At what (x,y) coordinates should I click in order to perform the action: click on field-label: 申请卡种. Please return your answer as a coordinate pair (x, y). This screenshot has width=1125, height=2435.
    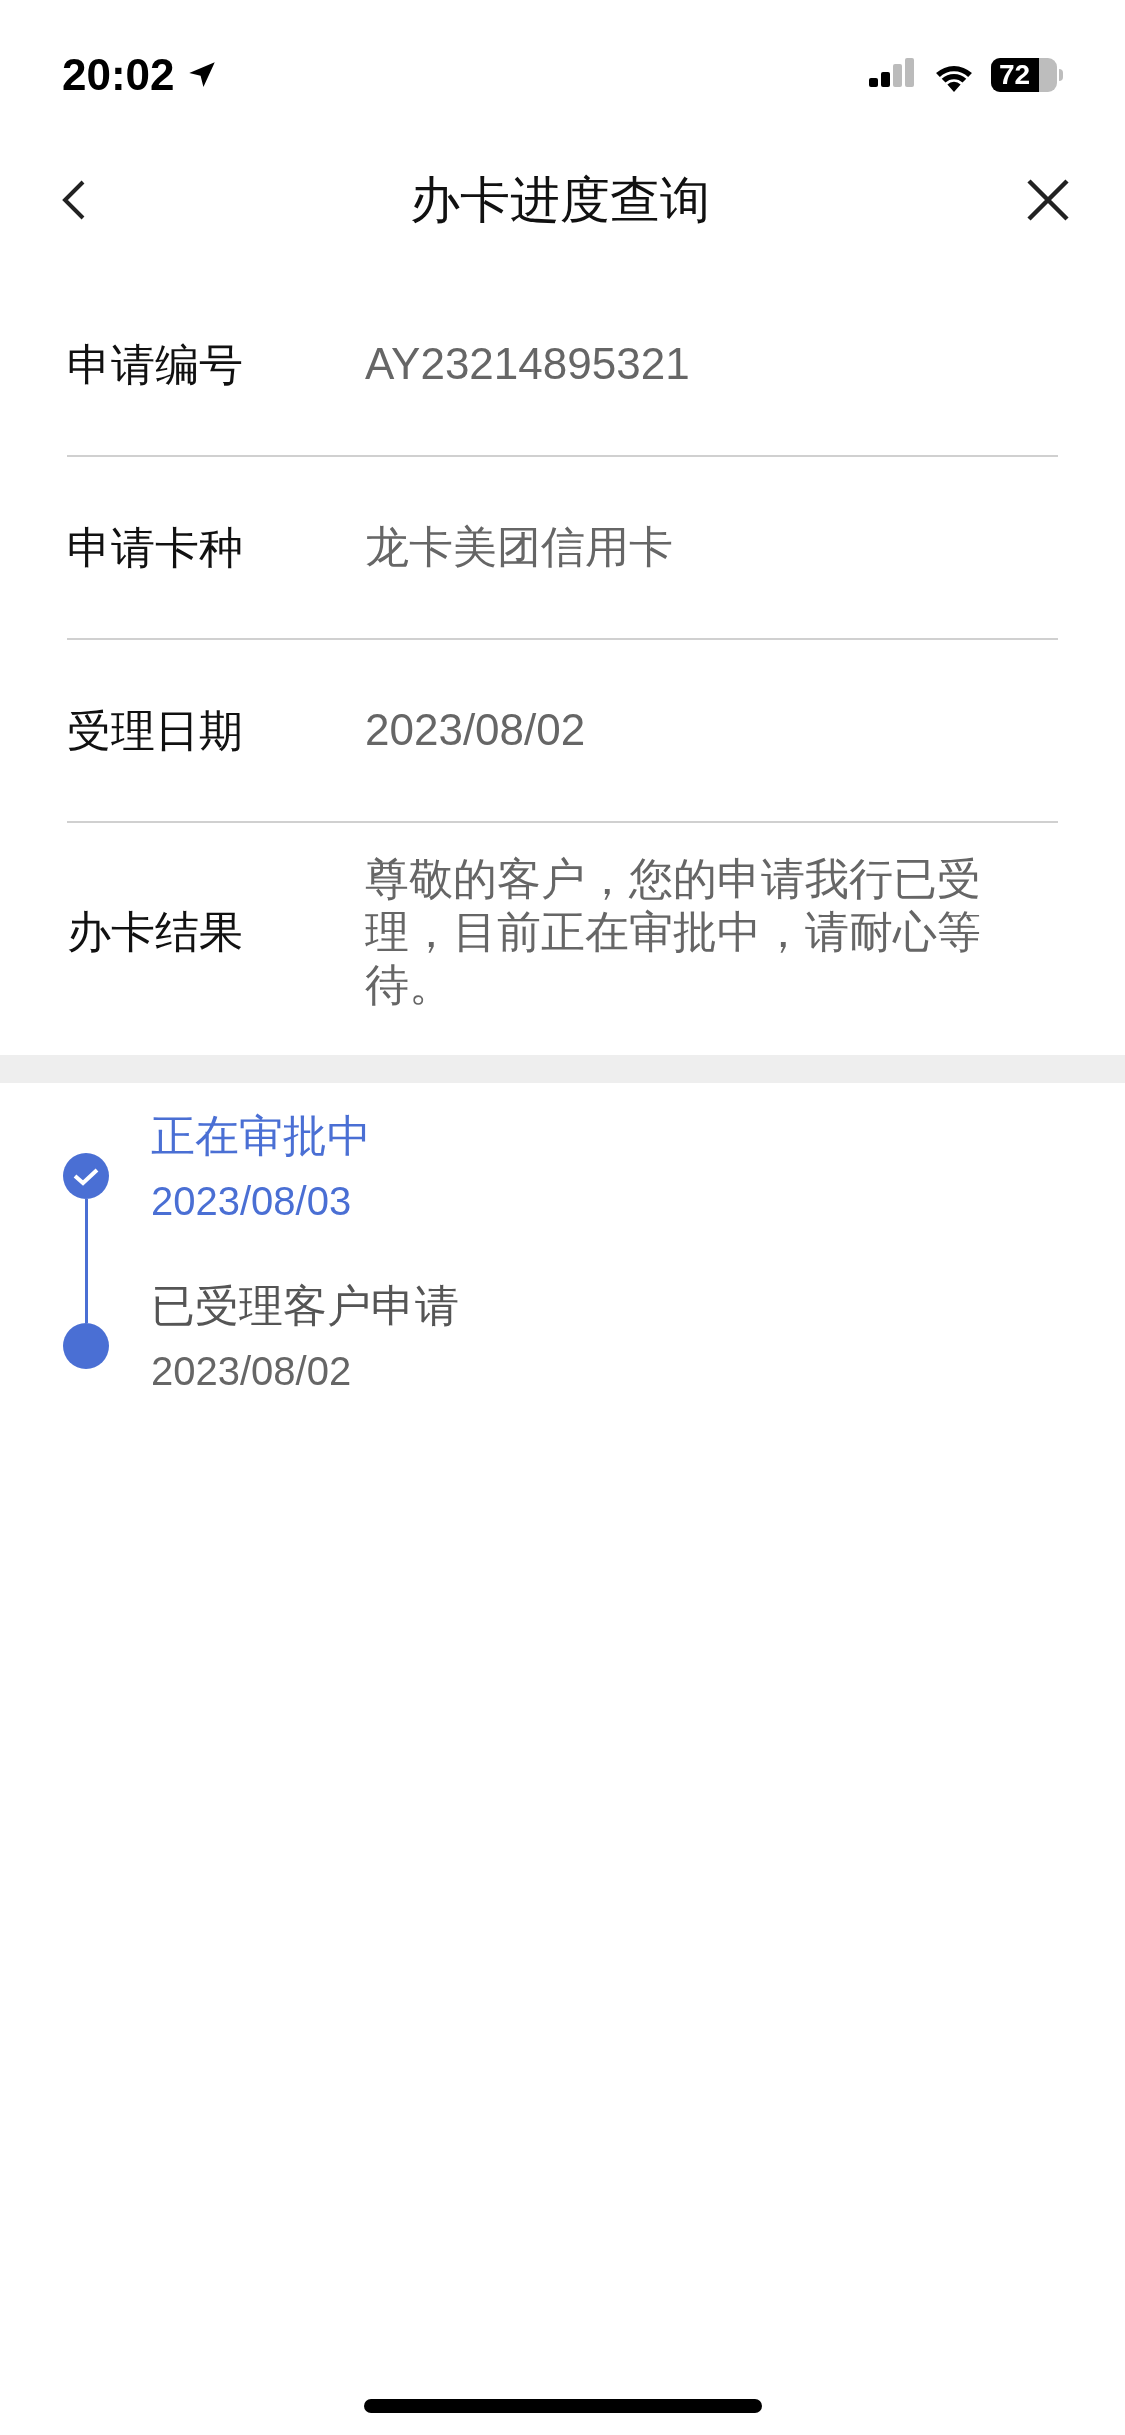
    Looking at the image, I should click on (155, 547).